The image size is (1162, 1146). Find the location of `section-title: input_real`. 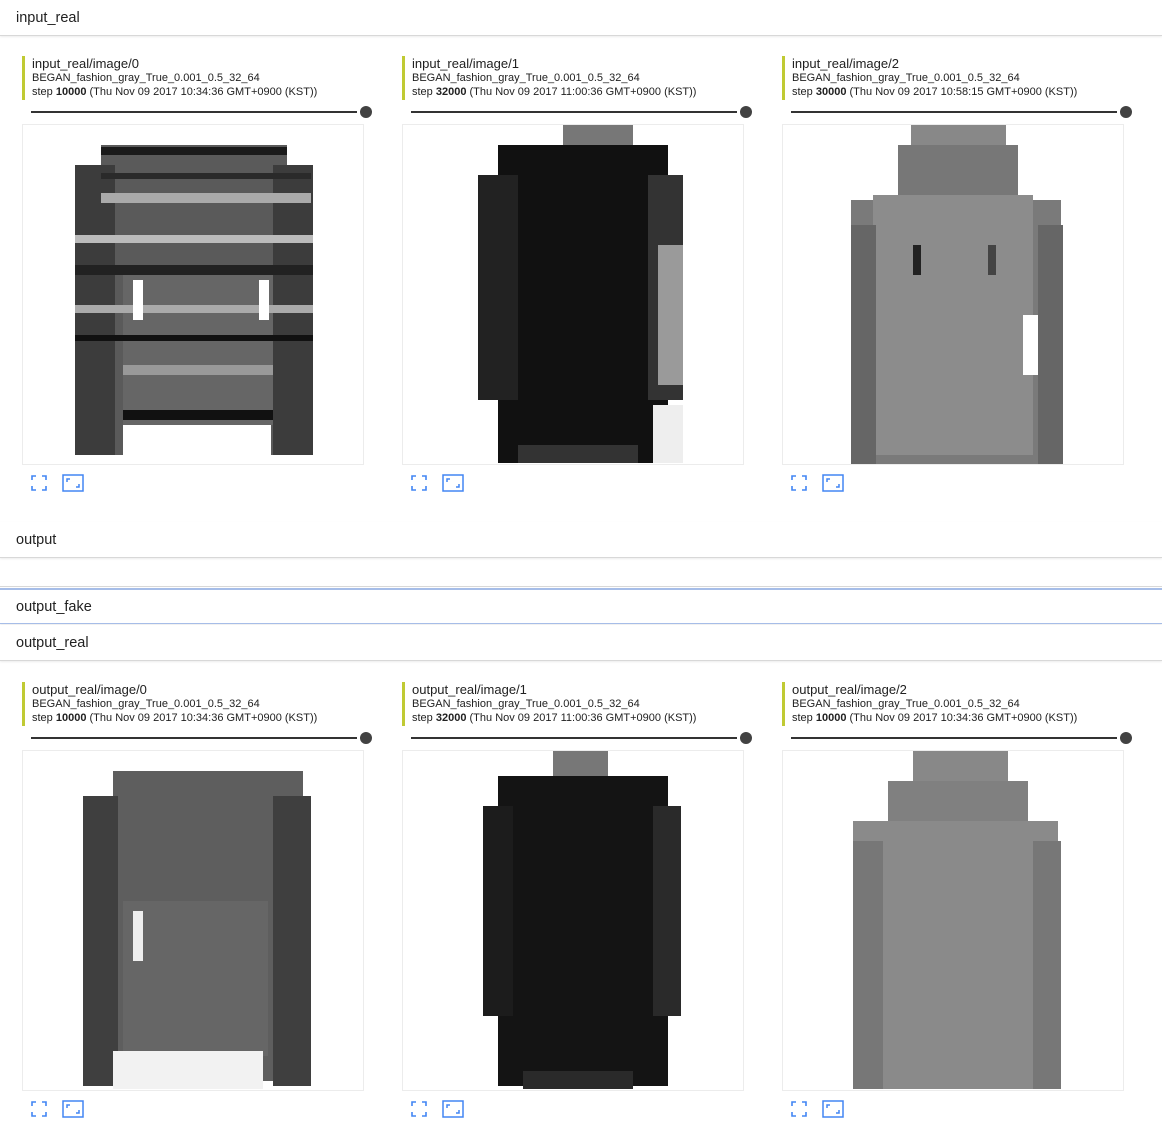

section-title: input_real is located at coordinates (48, 18).